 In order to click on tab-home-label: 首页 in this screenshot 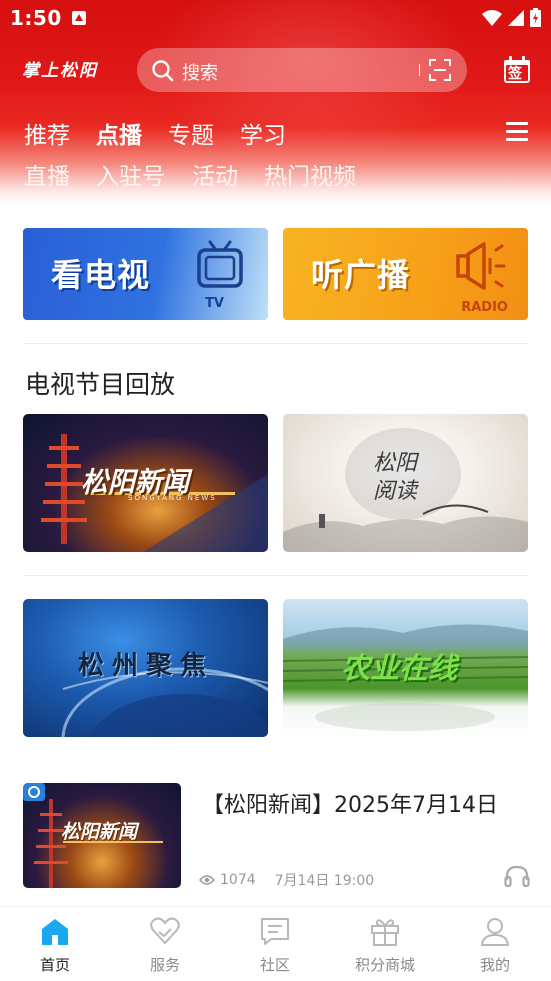, I will do `click(54, 965)`.